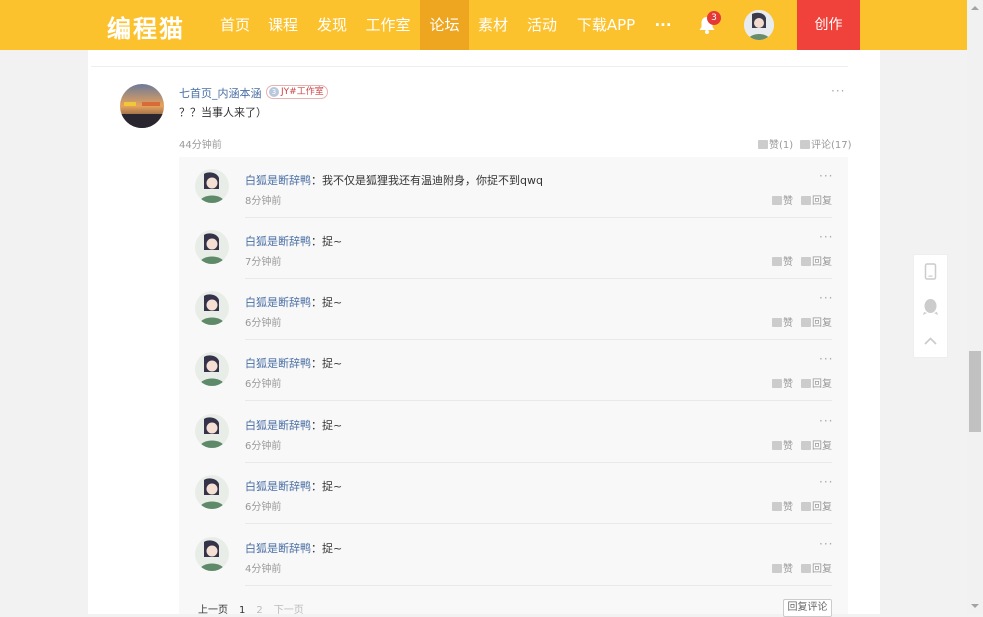 The height and width of the screenshot is (617, 983). Describe the element at coordinates (242, 610) in the screenshot. I see `page-1-button: 1` at that location.